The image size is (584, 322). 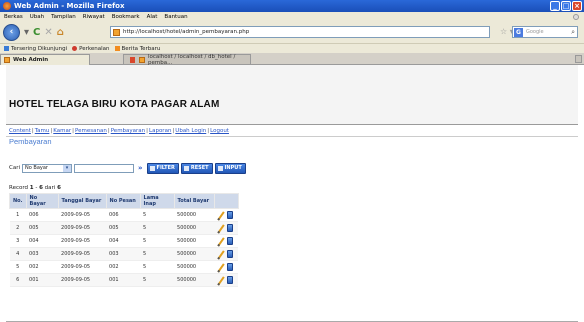 What do you see at coordinates (230, 168) in the screenshot?
I see `input-button: INPUT` at bounding box center [230, 168].